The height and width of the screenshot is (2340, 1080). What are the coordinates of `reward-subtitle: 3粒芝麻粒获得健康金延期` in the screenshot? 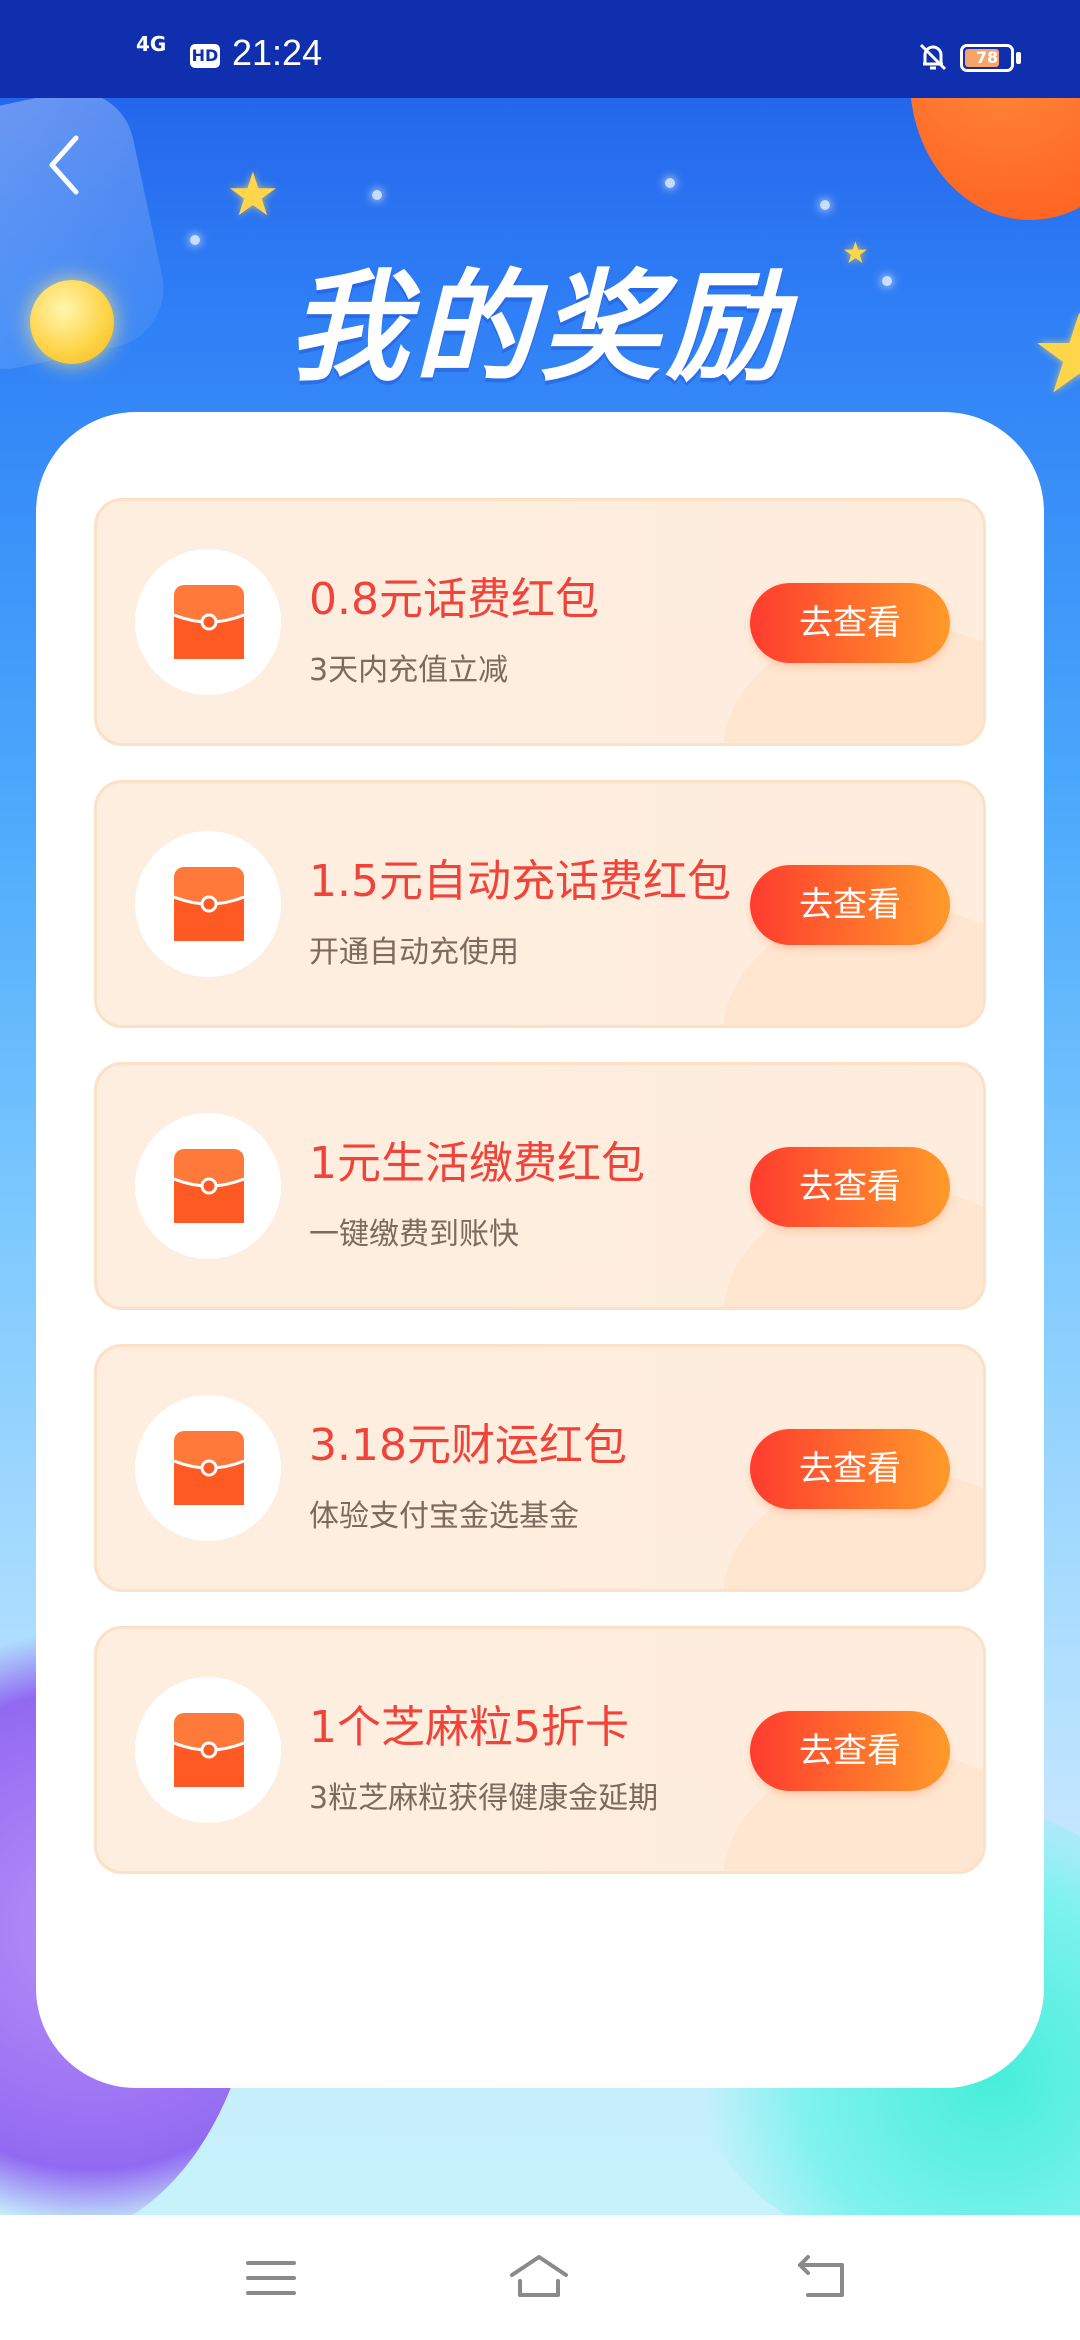 It's located at (484, 1798).